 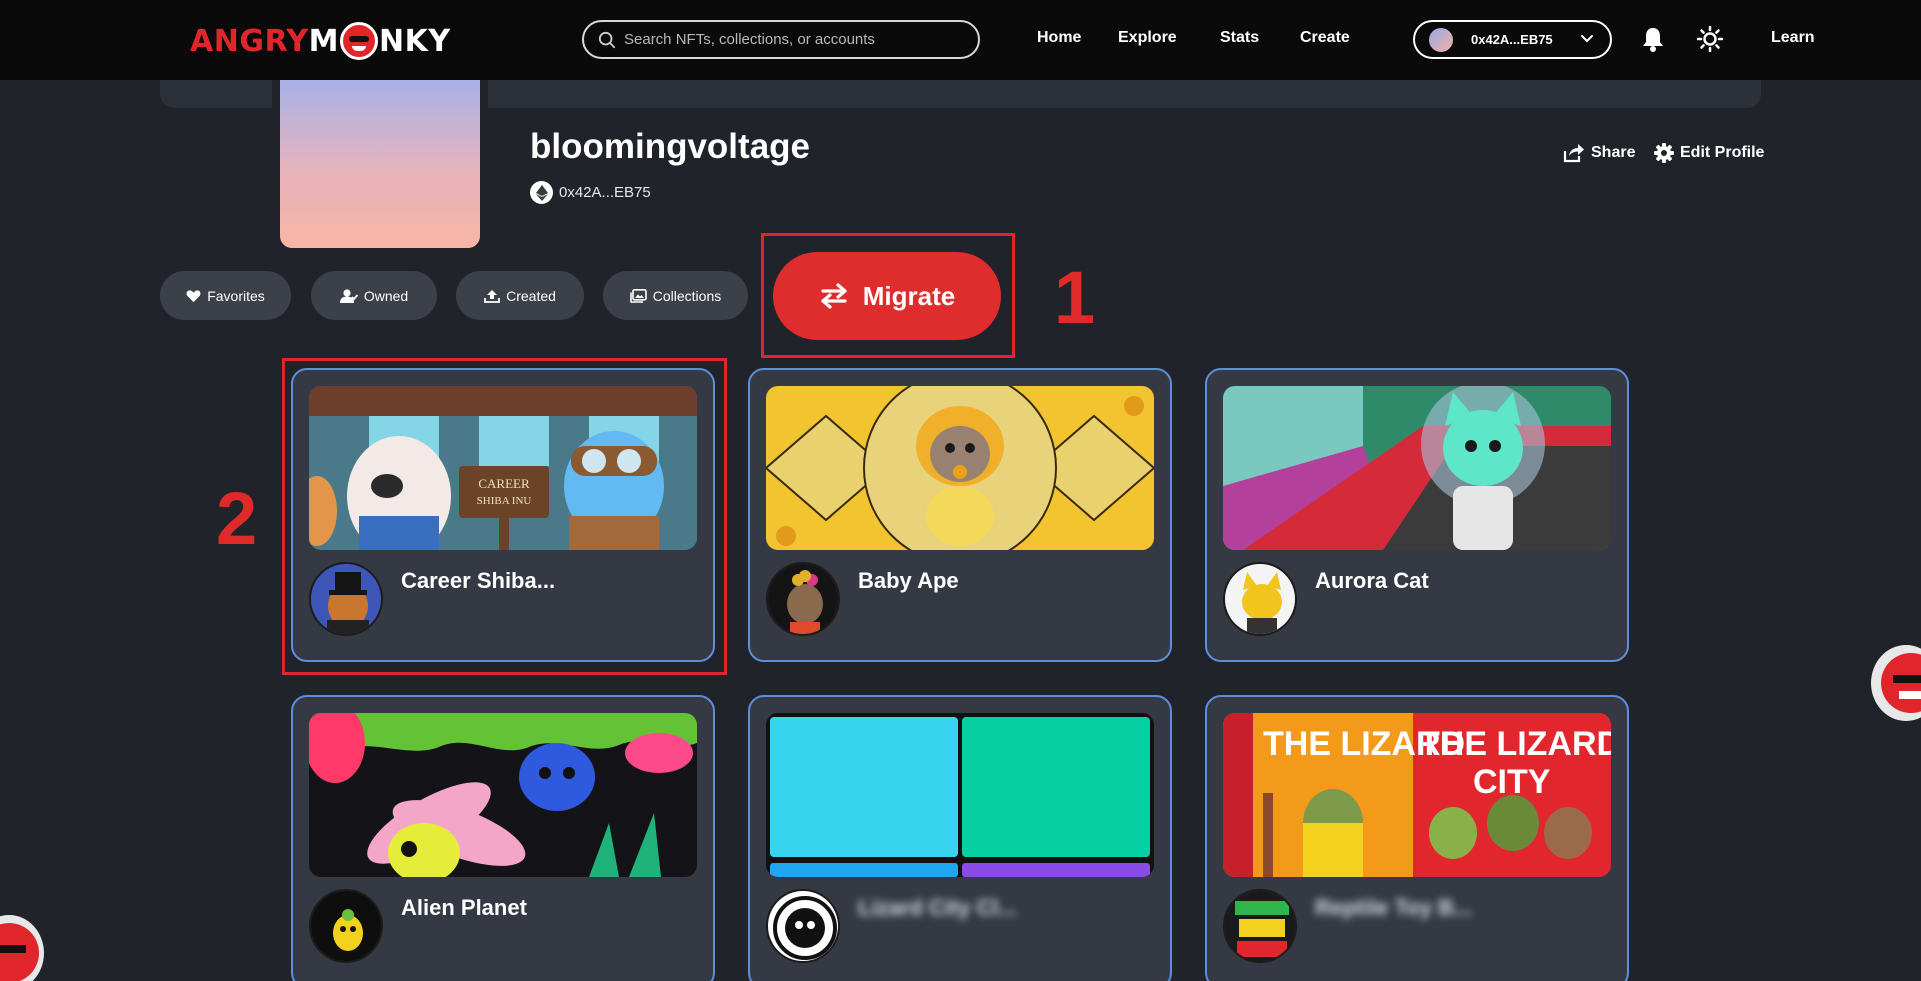 I want to click on edit-profile-button: Edit Profile, so click(x=1709, y=153).